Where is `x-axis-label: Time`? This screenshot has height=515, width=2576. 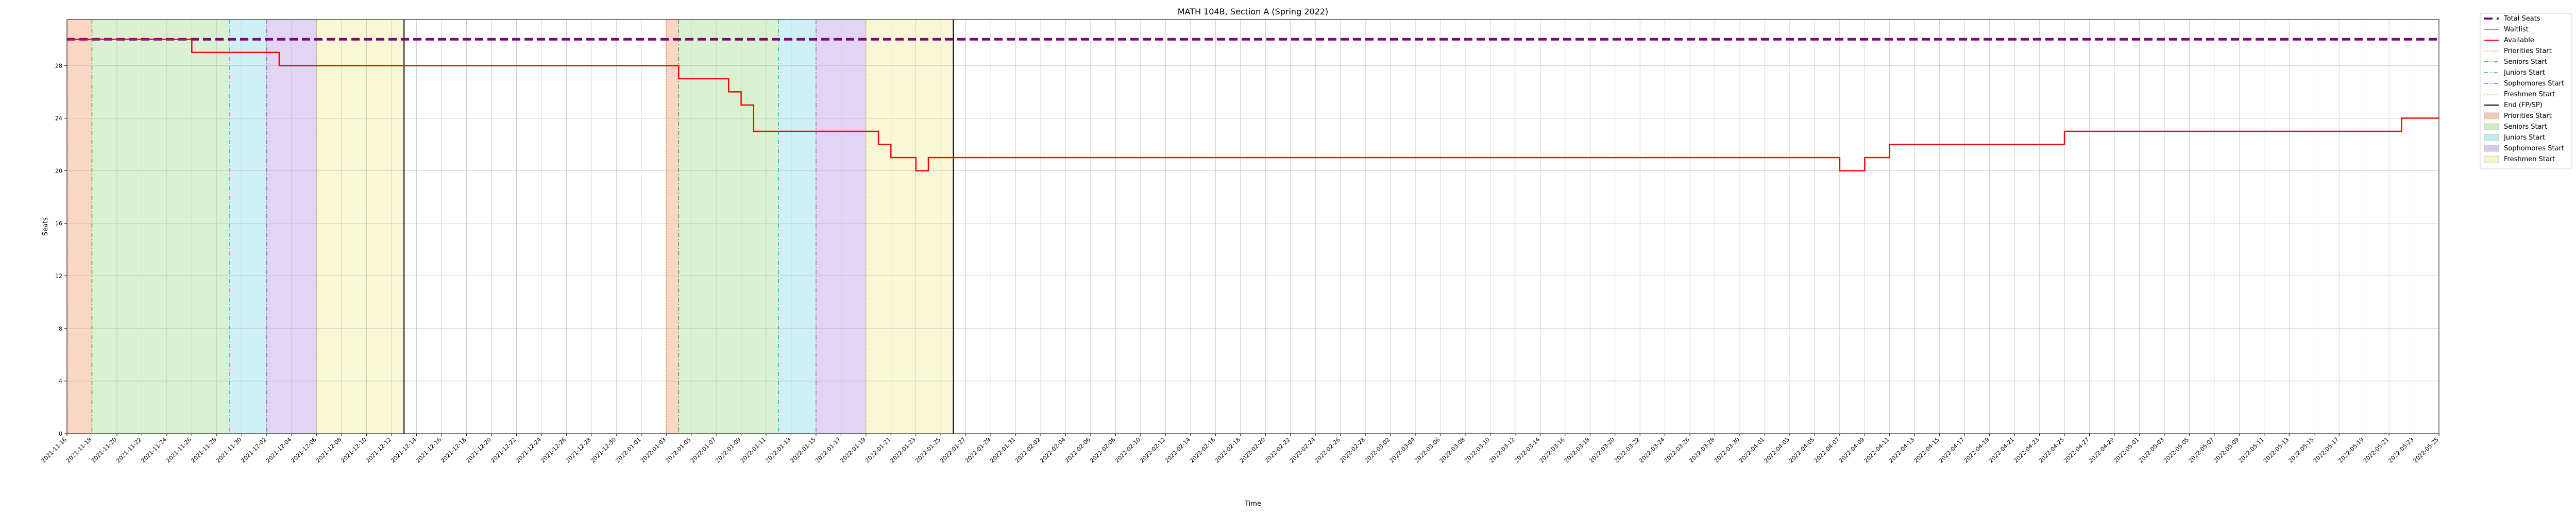 x-axis-label: Time is located at coordinates (1252, 504).